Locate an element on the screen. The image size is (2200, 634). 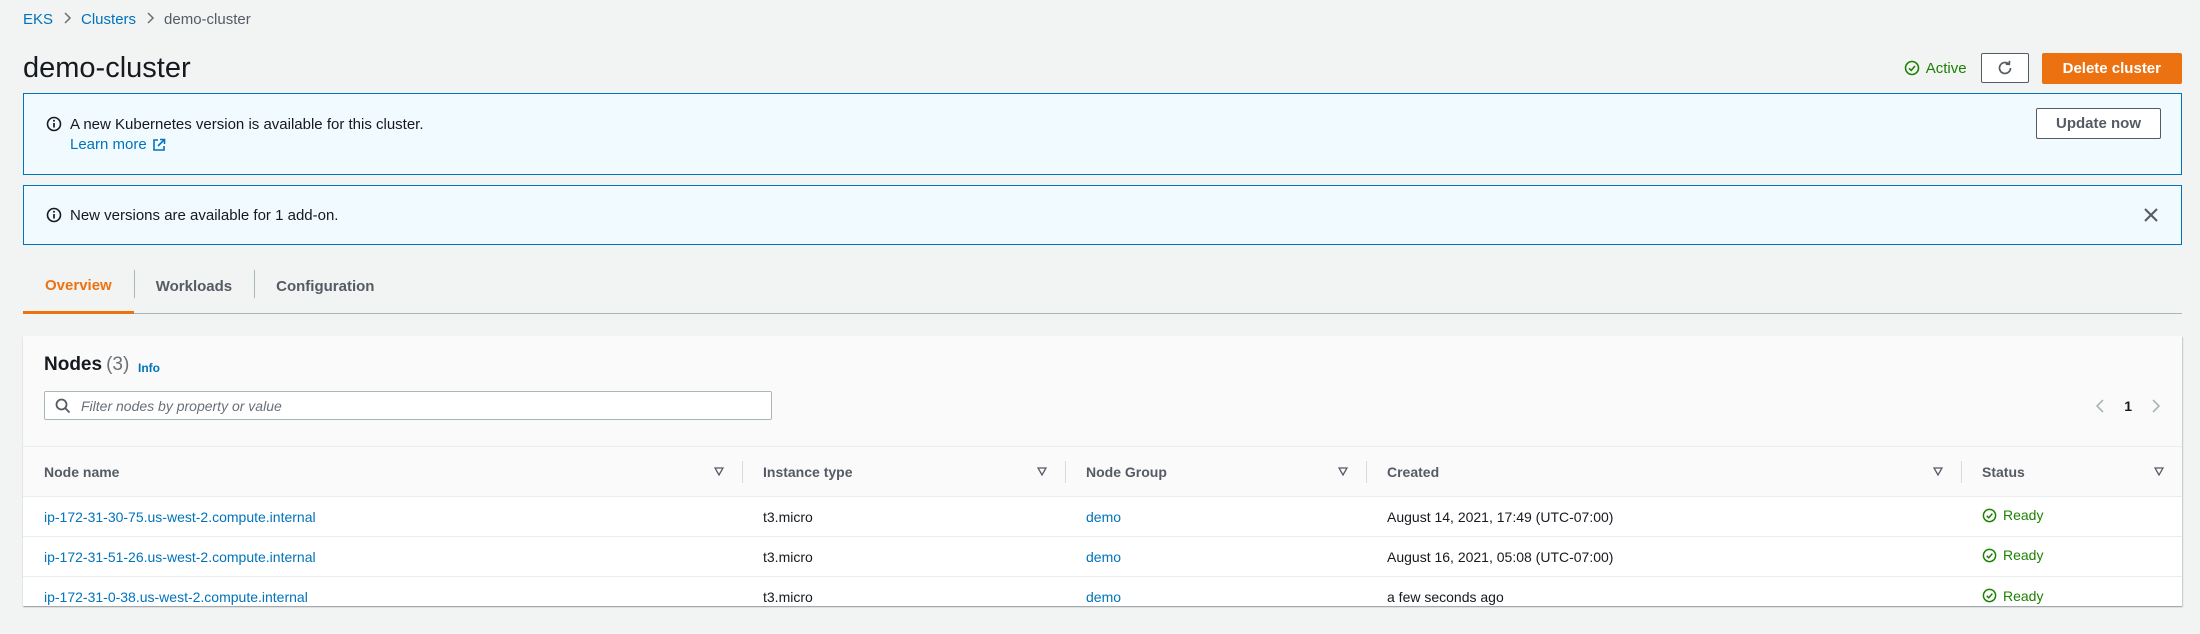
created-cell: August 16, 2021, 05:08 (UTC-07:00) is located at coordinates (1663, 556).